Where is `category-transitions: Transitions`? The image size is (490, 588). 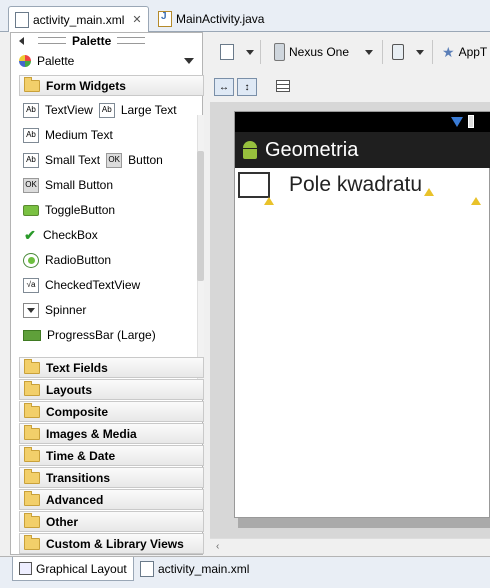
category-transitions: Transitions is located at coordinates (111, 477).